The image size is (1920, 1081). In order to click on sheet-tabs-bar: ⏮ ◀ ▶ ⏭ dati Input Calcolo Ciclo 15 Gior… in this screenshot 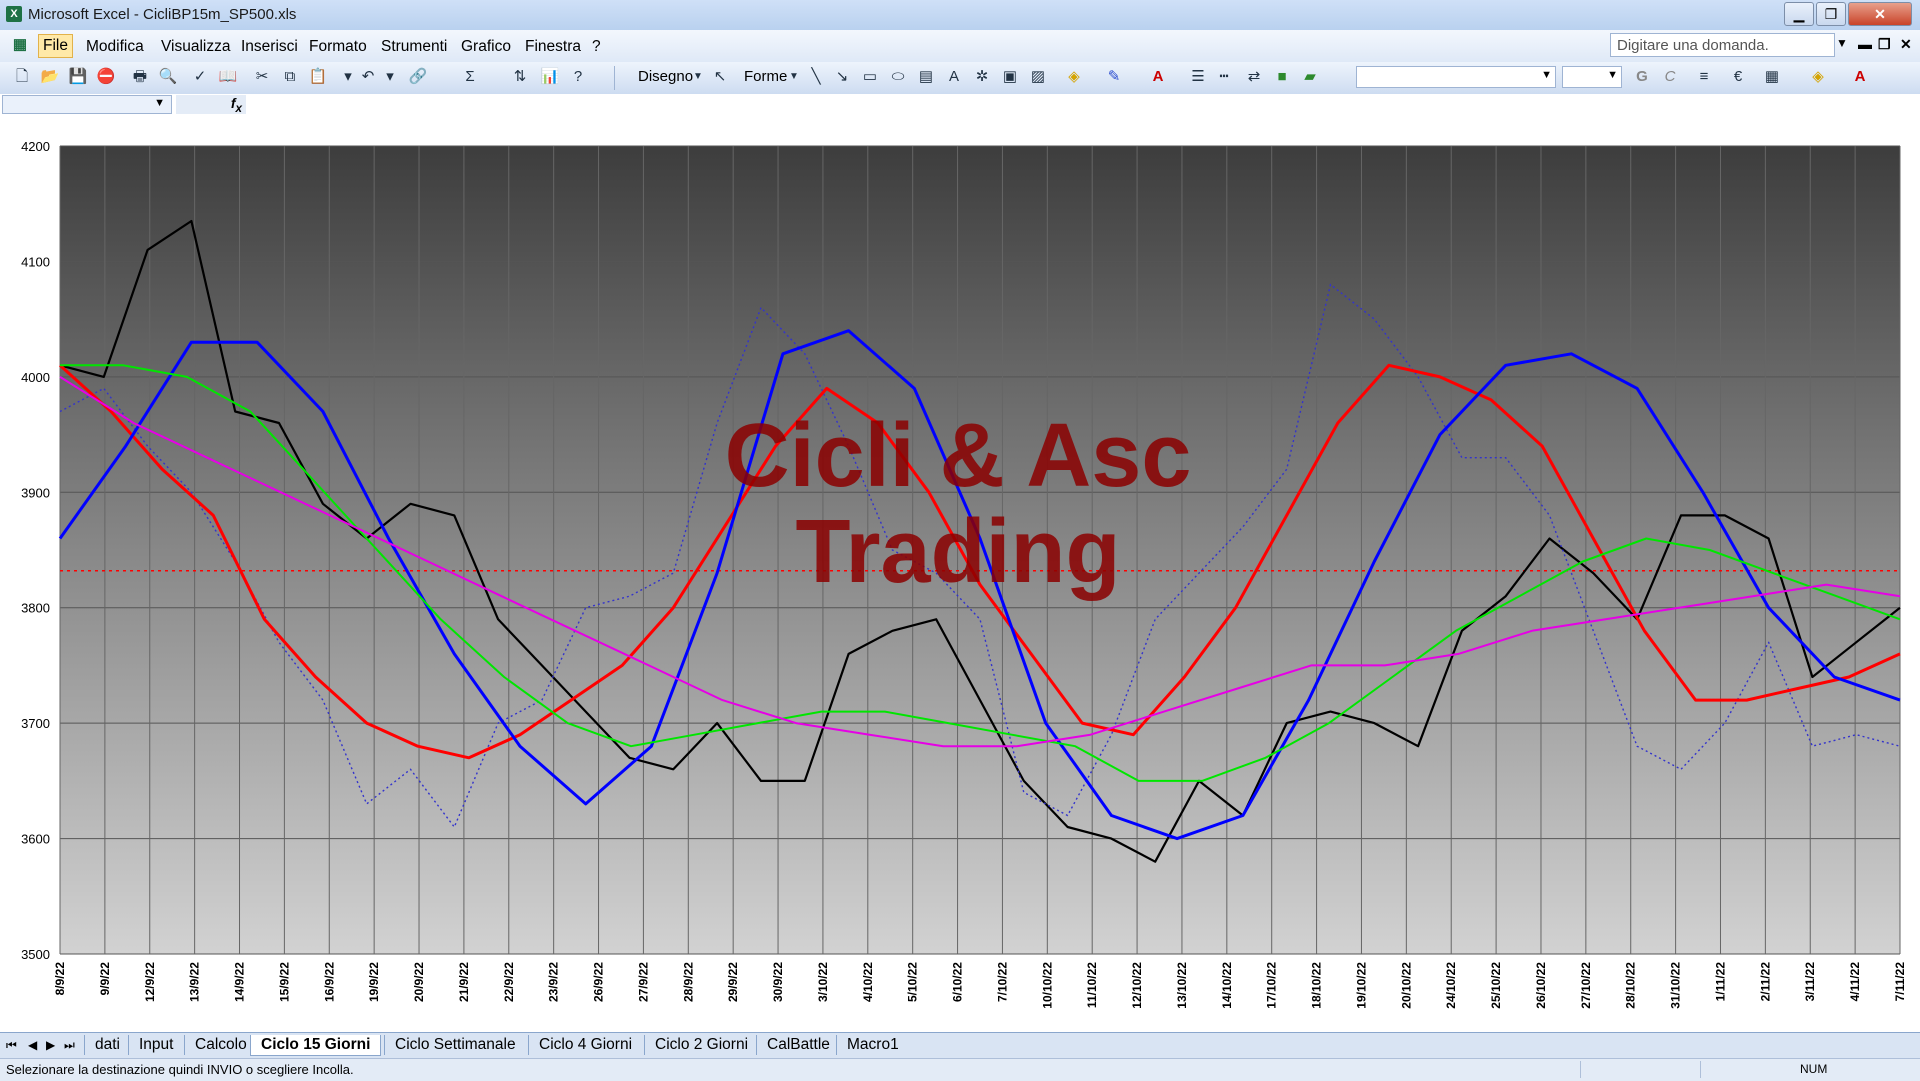, I will do `click(960, 1045)`.